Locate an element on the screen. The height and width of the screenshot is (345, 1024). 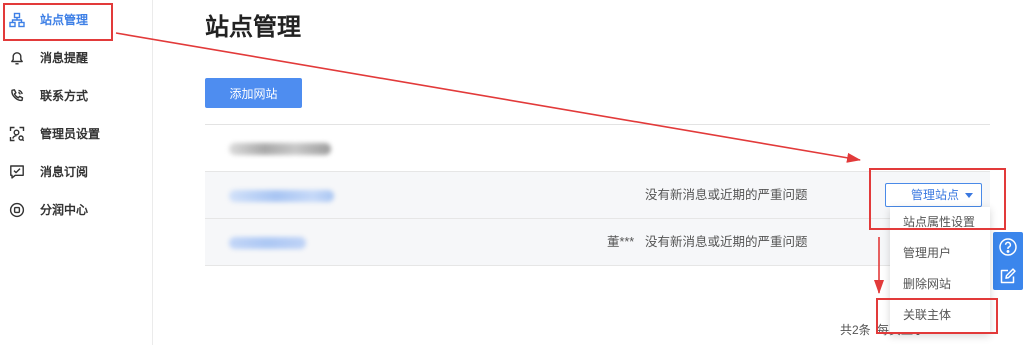
sidebar-item-site-management: 站点管理 is located at coordinates (76, 20).